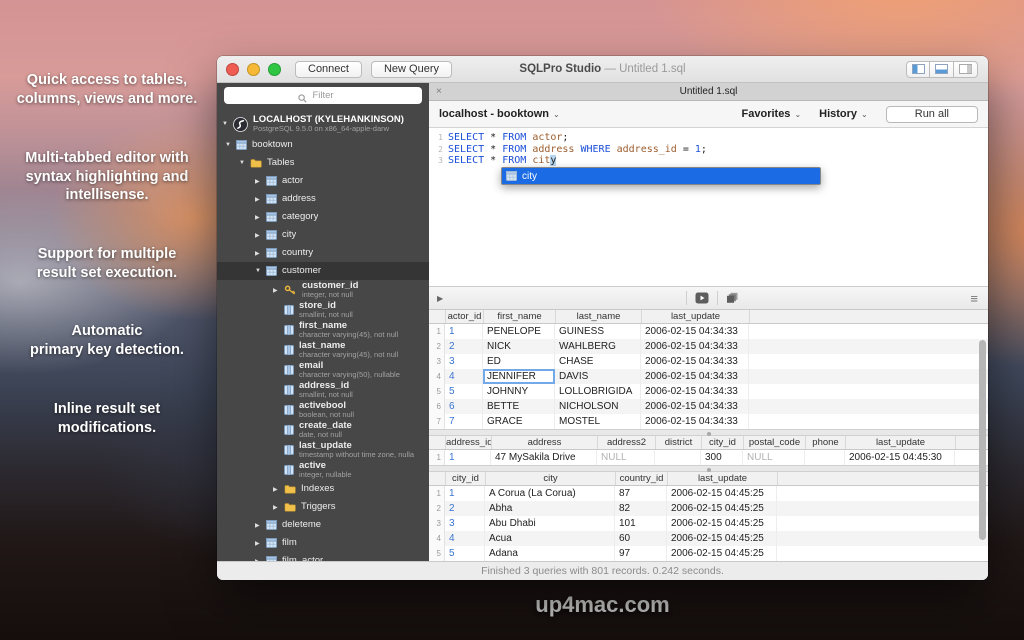 Image resolution: width=1024 pixels, height=640 pixels. What do you see at coordinates (323, 163) in the screenshot?
I see `tree-item-Tables: ▼ Tables` at bounding box center [323, 163].